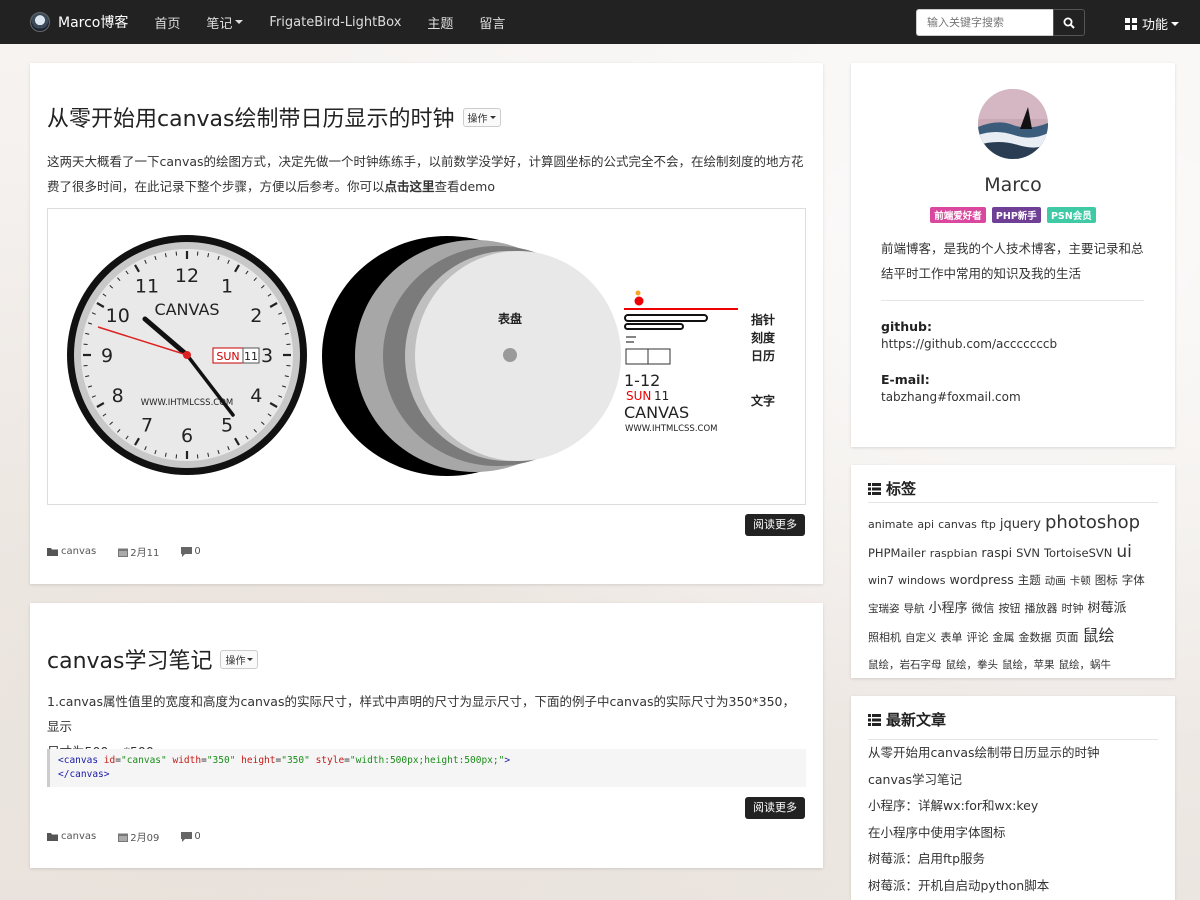 The height and width of the screenshot is (900, 1200). Describe the element at coordinates (905, 665) in the screenshot. I see `tag-link: 鼠绘，岩石字母` at that location.